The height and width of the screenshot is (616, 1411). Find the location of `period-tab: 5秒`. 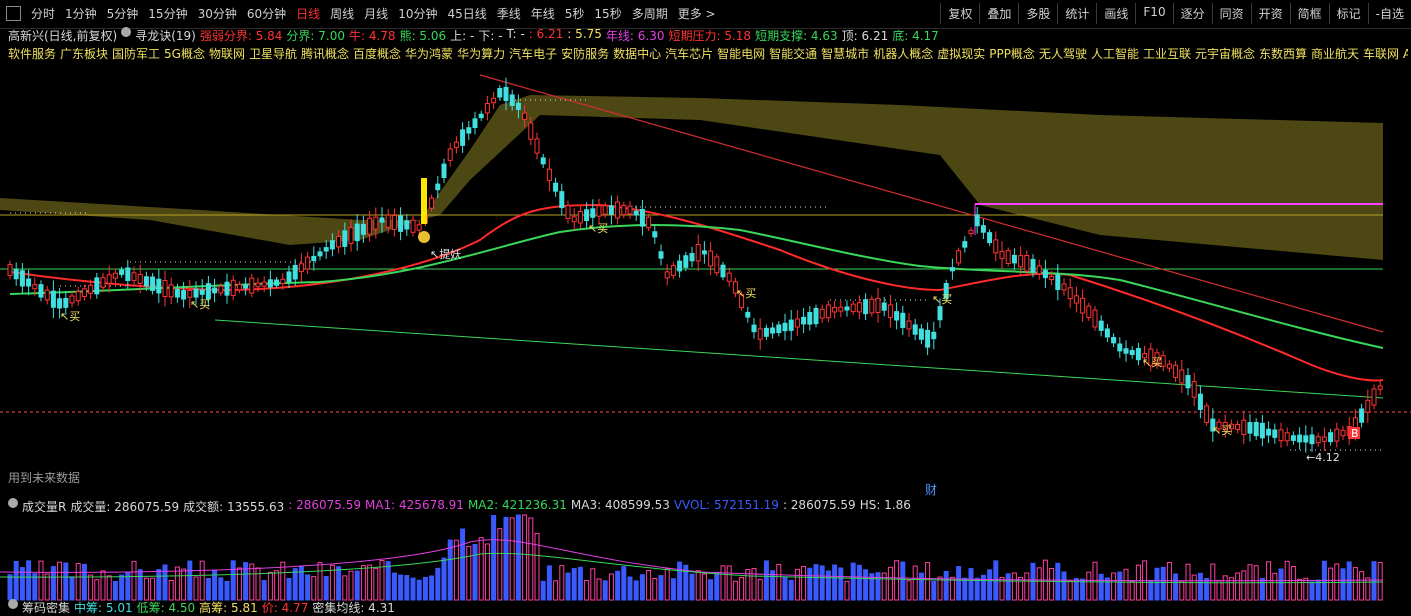

period-tab: 5秒 is located at coordinates (575, 13).